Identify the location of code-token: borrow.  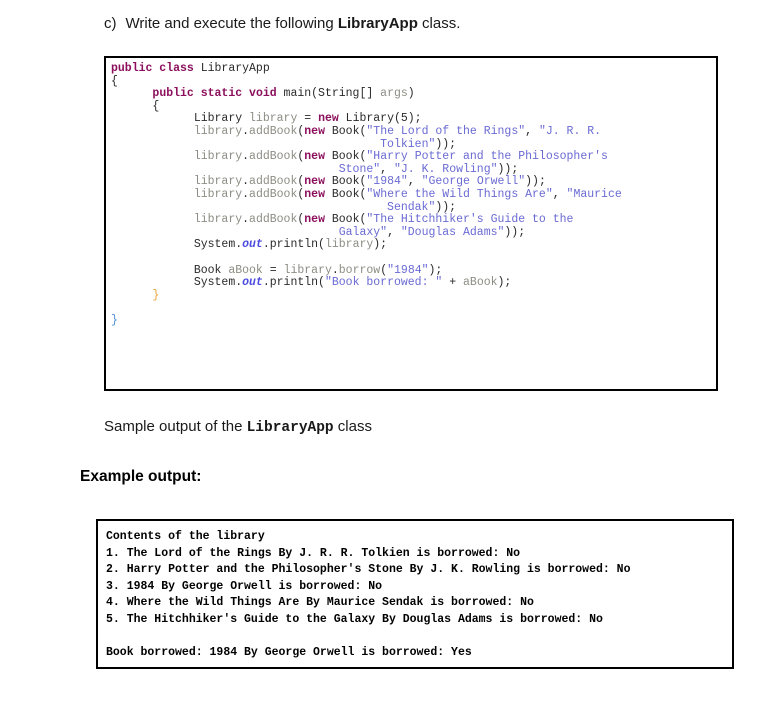
(359, 270).